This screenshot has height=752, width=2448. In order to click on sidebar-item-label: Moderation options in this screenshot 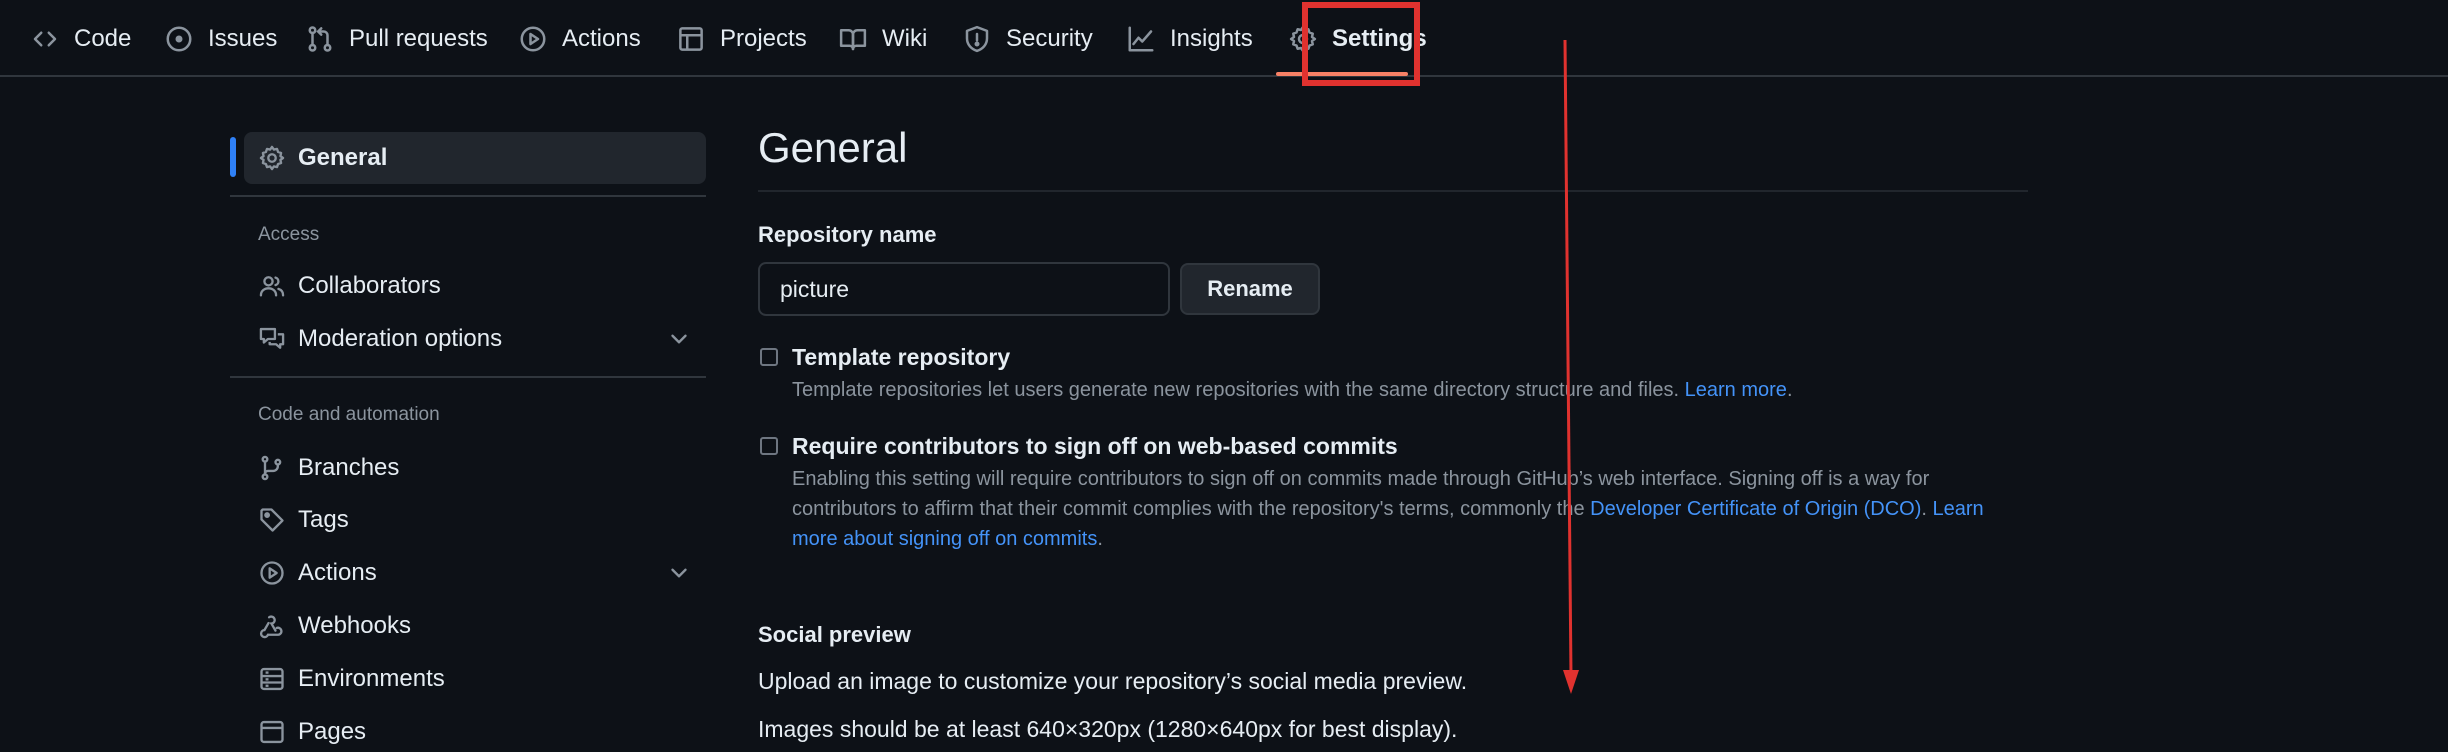, I will do `click(400, 338)`.